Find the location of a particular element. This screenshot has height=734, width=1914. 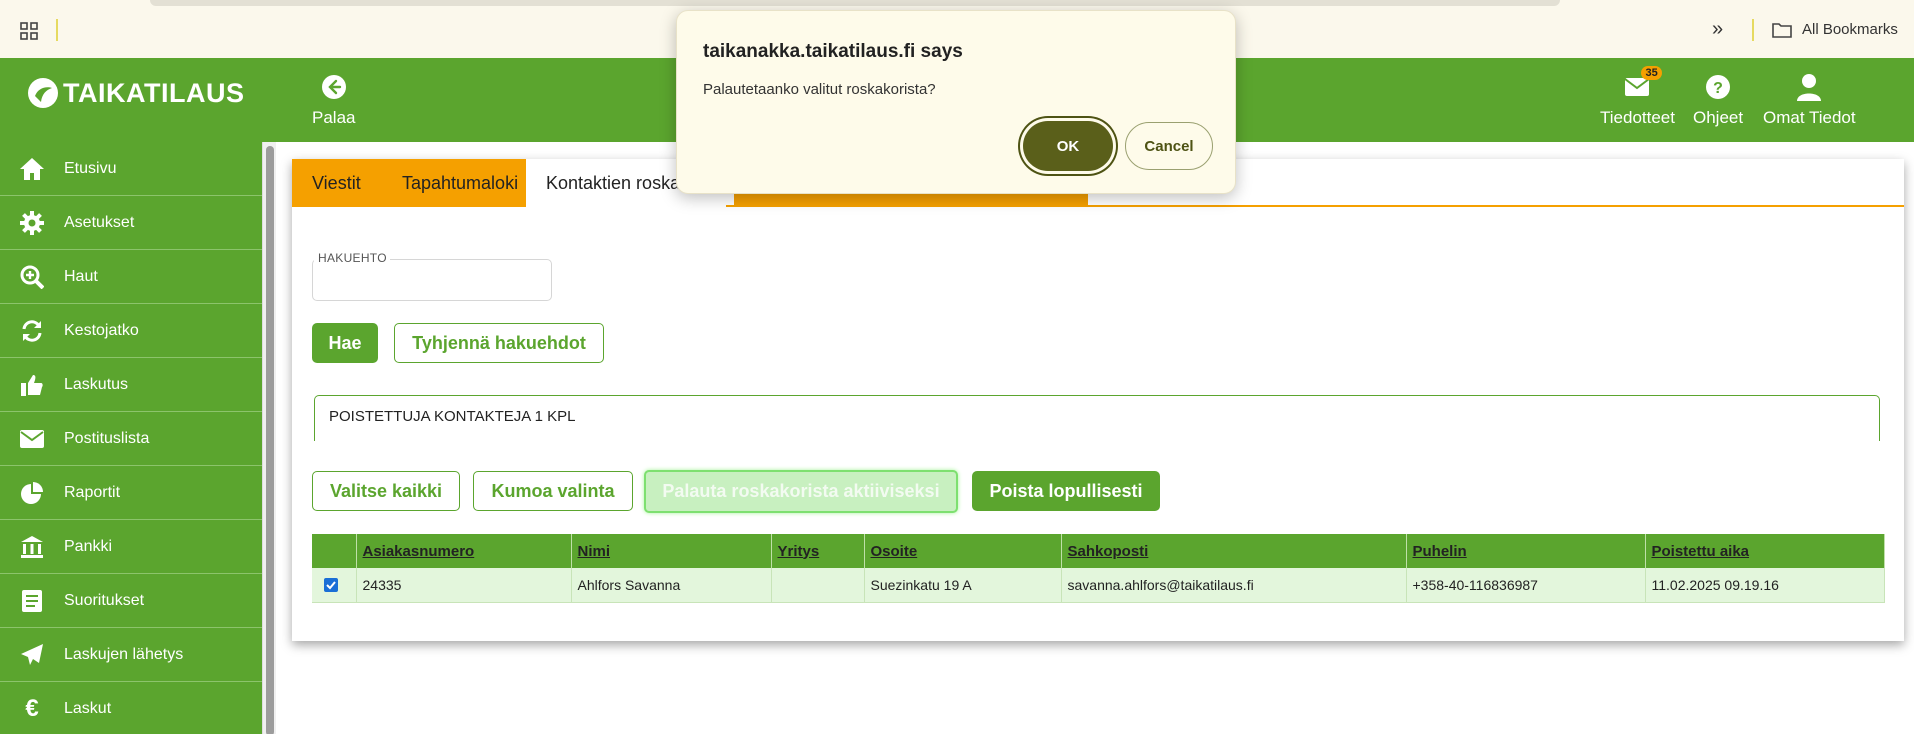

book-icon is located at coordinates (32, 600).